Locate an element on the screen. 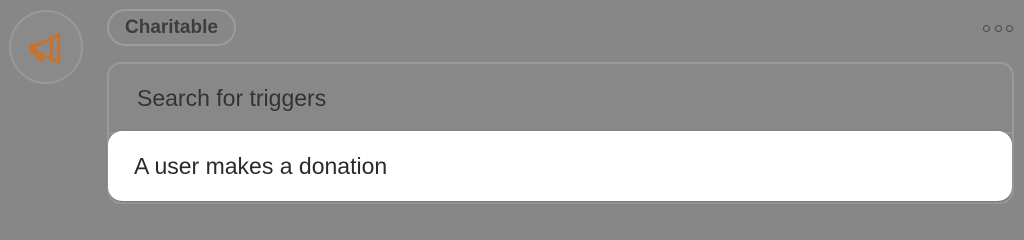  more-options-icon is located at coordinates (998, 28).